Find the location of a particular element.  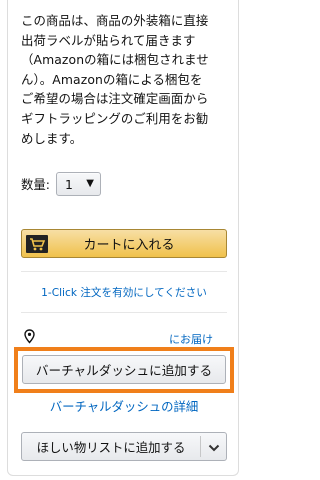

enable-one-click-link: 1-Click 注文を有効にしてください is located at coordinates (124, 292).